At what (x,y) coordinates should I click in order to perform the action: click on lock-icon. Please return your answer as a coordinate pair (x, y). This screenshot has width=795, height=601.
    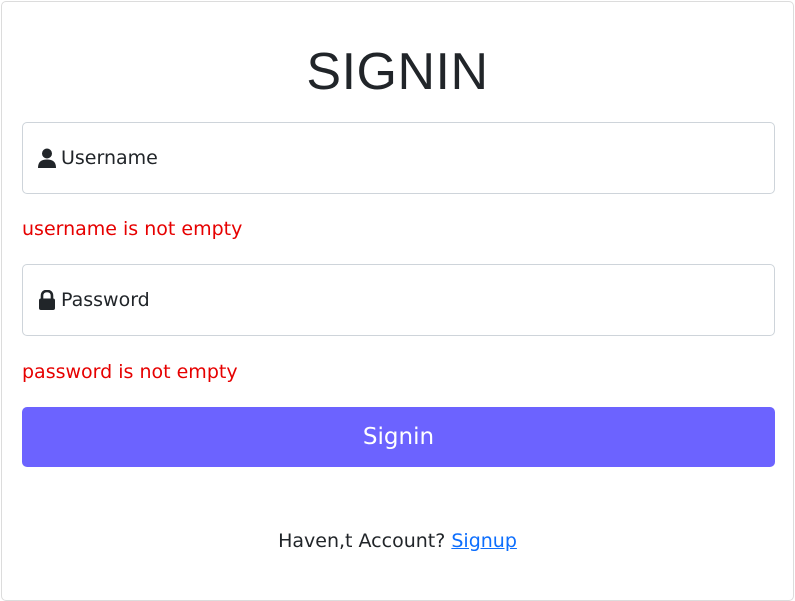
    Looking at the image, I should click on (47, 300).